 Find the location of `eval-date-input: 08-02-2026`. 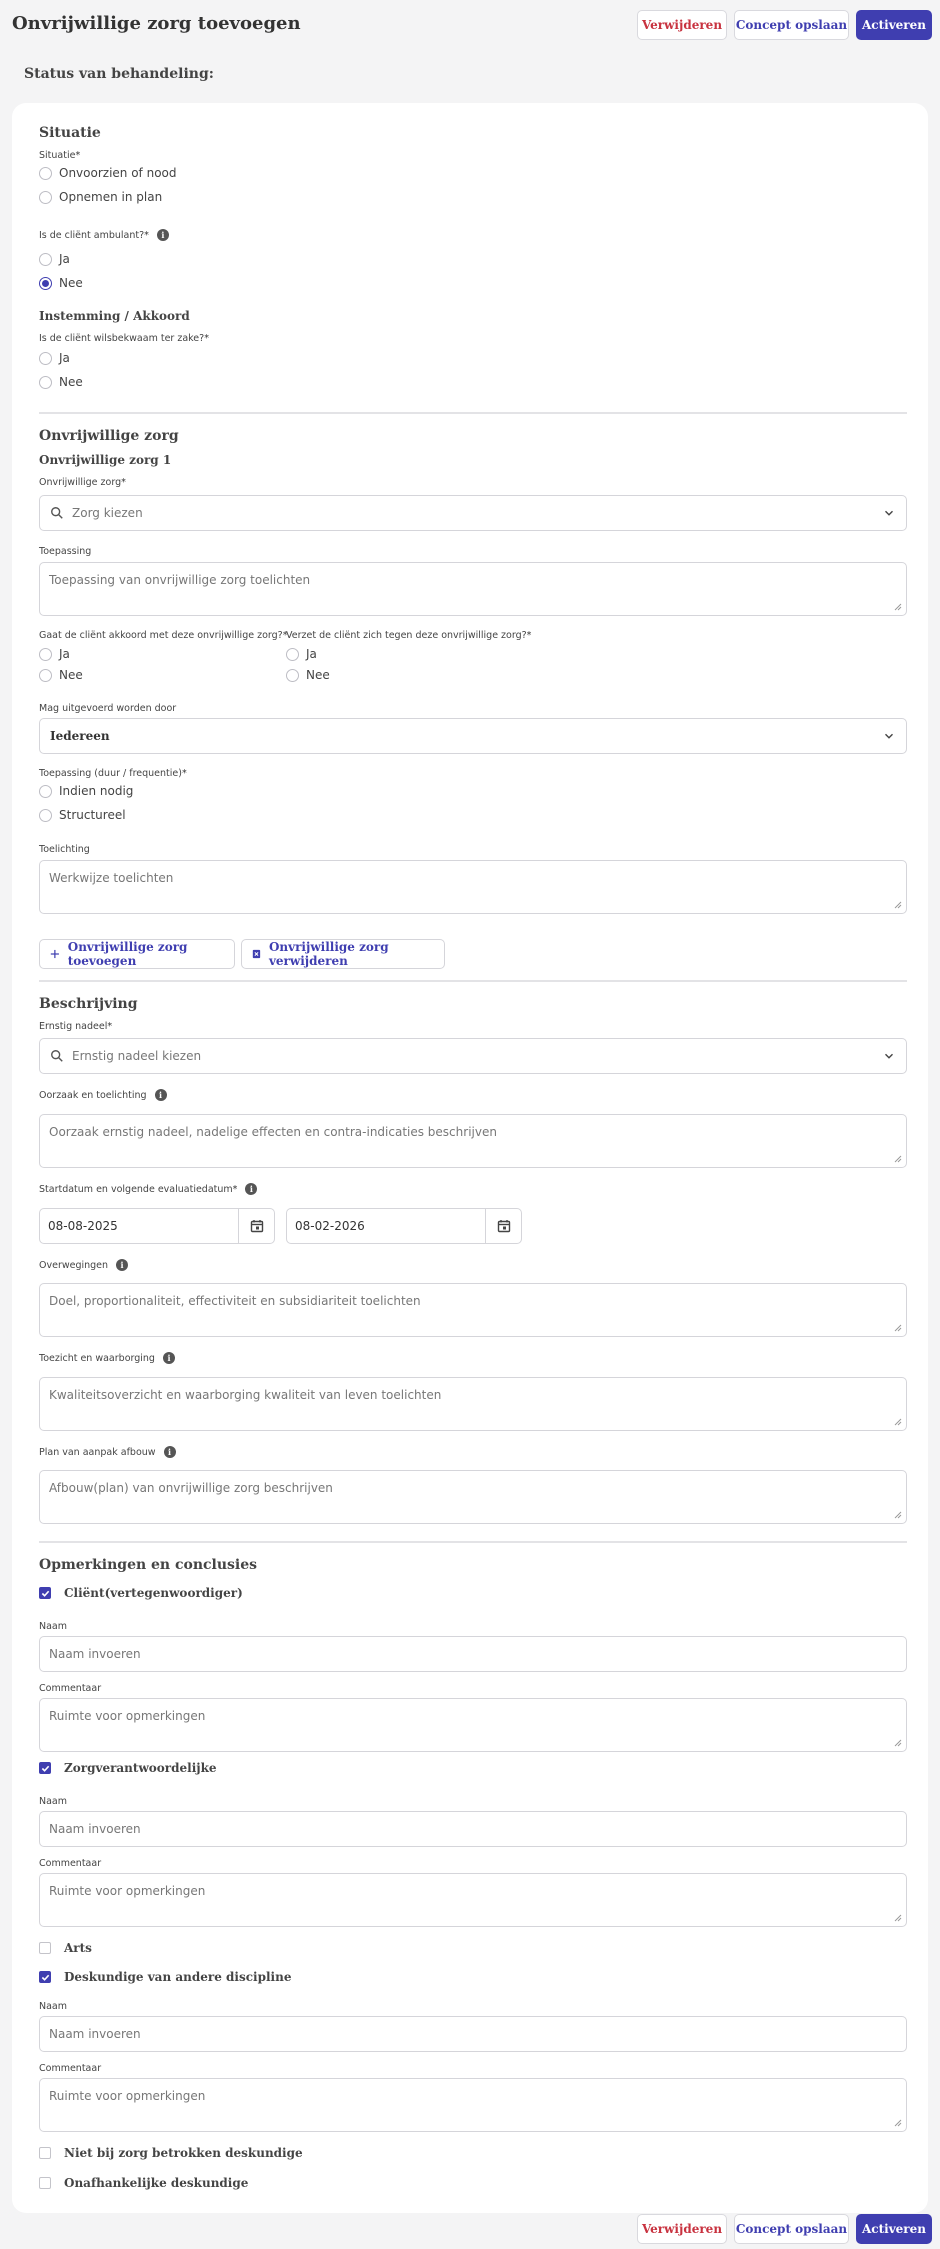

eval-date-input: 08-02-2026 is located at coordinates (386, 1226).